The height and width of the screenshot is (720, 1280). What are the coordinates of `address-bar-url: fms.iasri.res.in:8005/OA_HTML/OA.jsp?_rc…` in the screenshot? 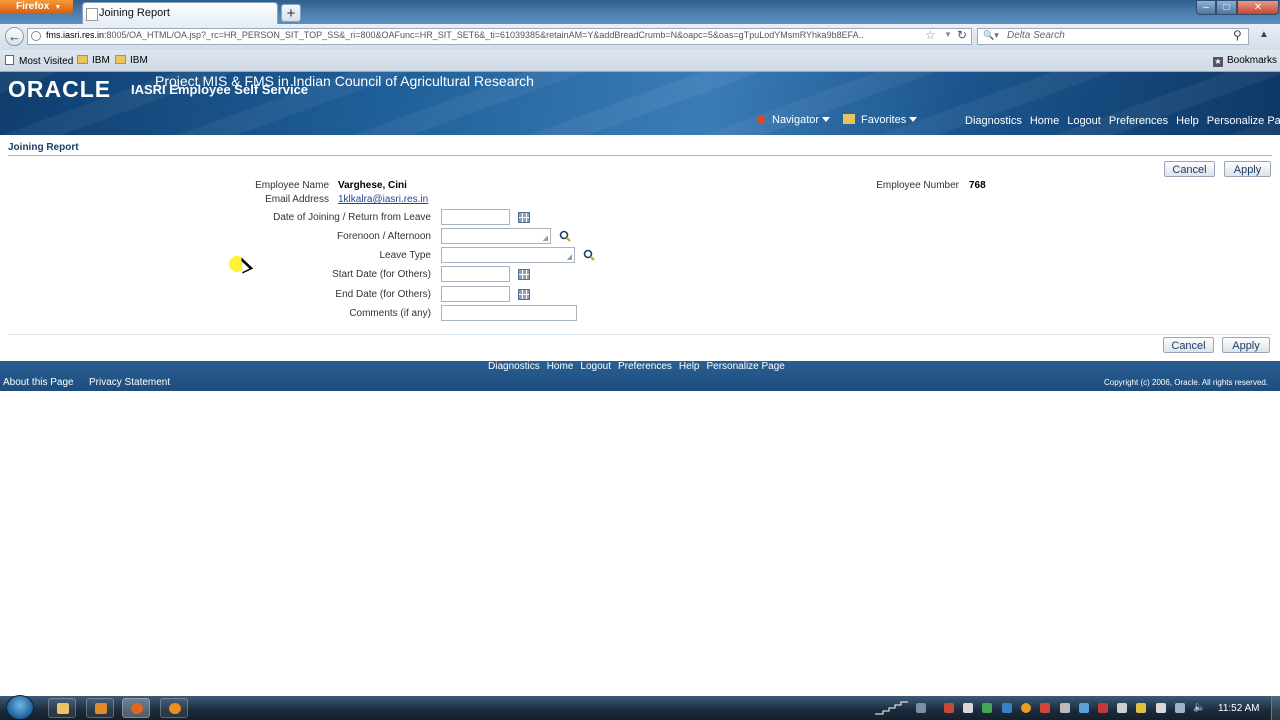 It's located at (455, 35).